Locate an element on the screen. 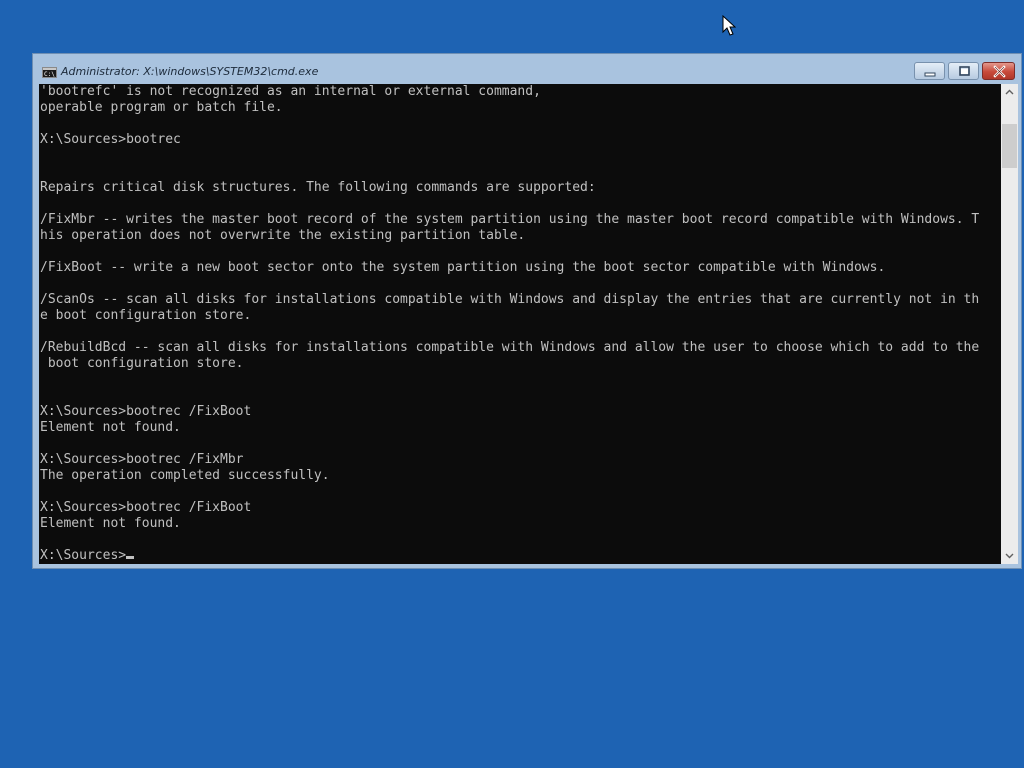  mouse-pointer-icon is located at coordinates (729, 25).